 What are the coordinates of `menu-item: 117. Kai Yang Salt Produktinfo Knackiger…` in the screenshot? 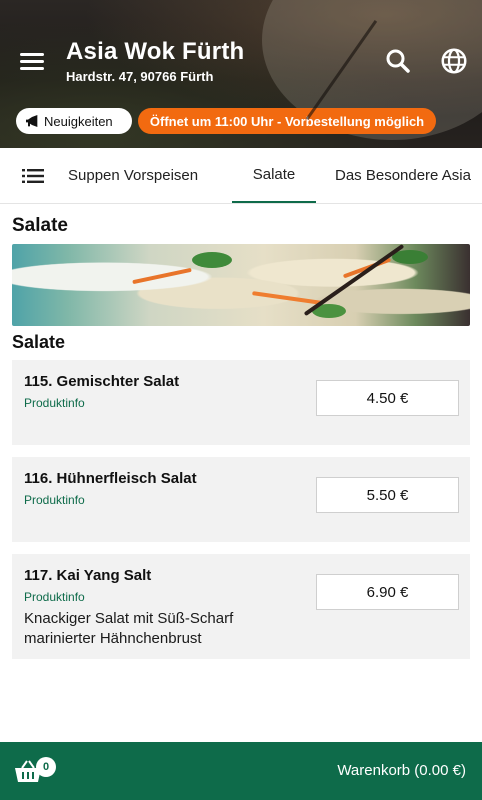 It's located at (241, 606).